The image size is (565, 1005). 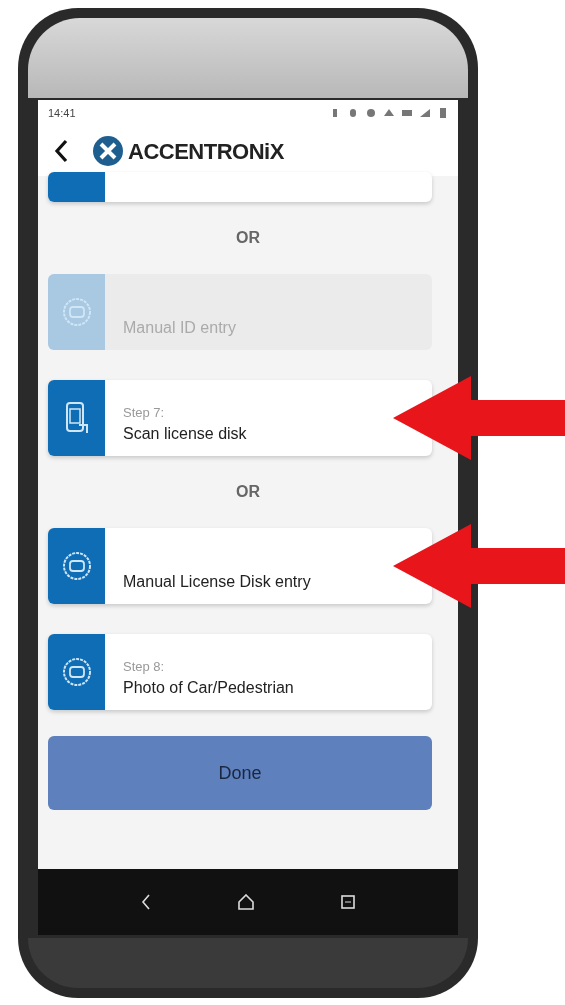 I want to click on logo-icon, so click(x=108, y=151).